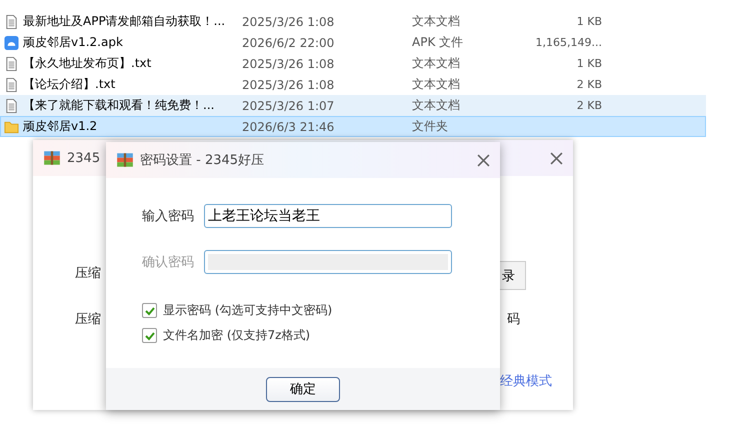 The width and height of the screenshot is (733, 431). What do you see at coordinates (288, 105) in the screenshot?
I see `file-date: 2025/3/26 1:07` at bounding box center [288, 105].